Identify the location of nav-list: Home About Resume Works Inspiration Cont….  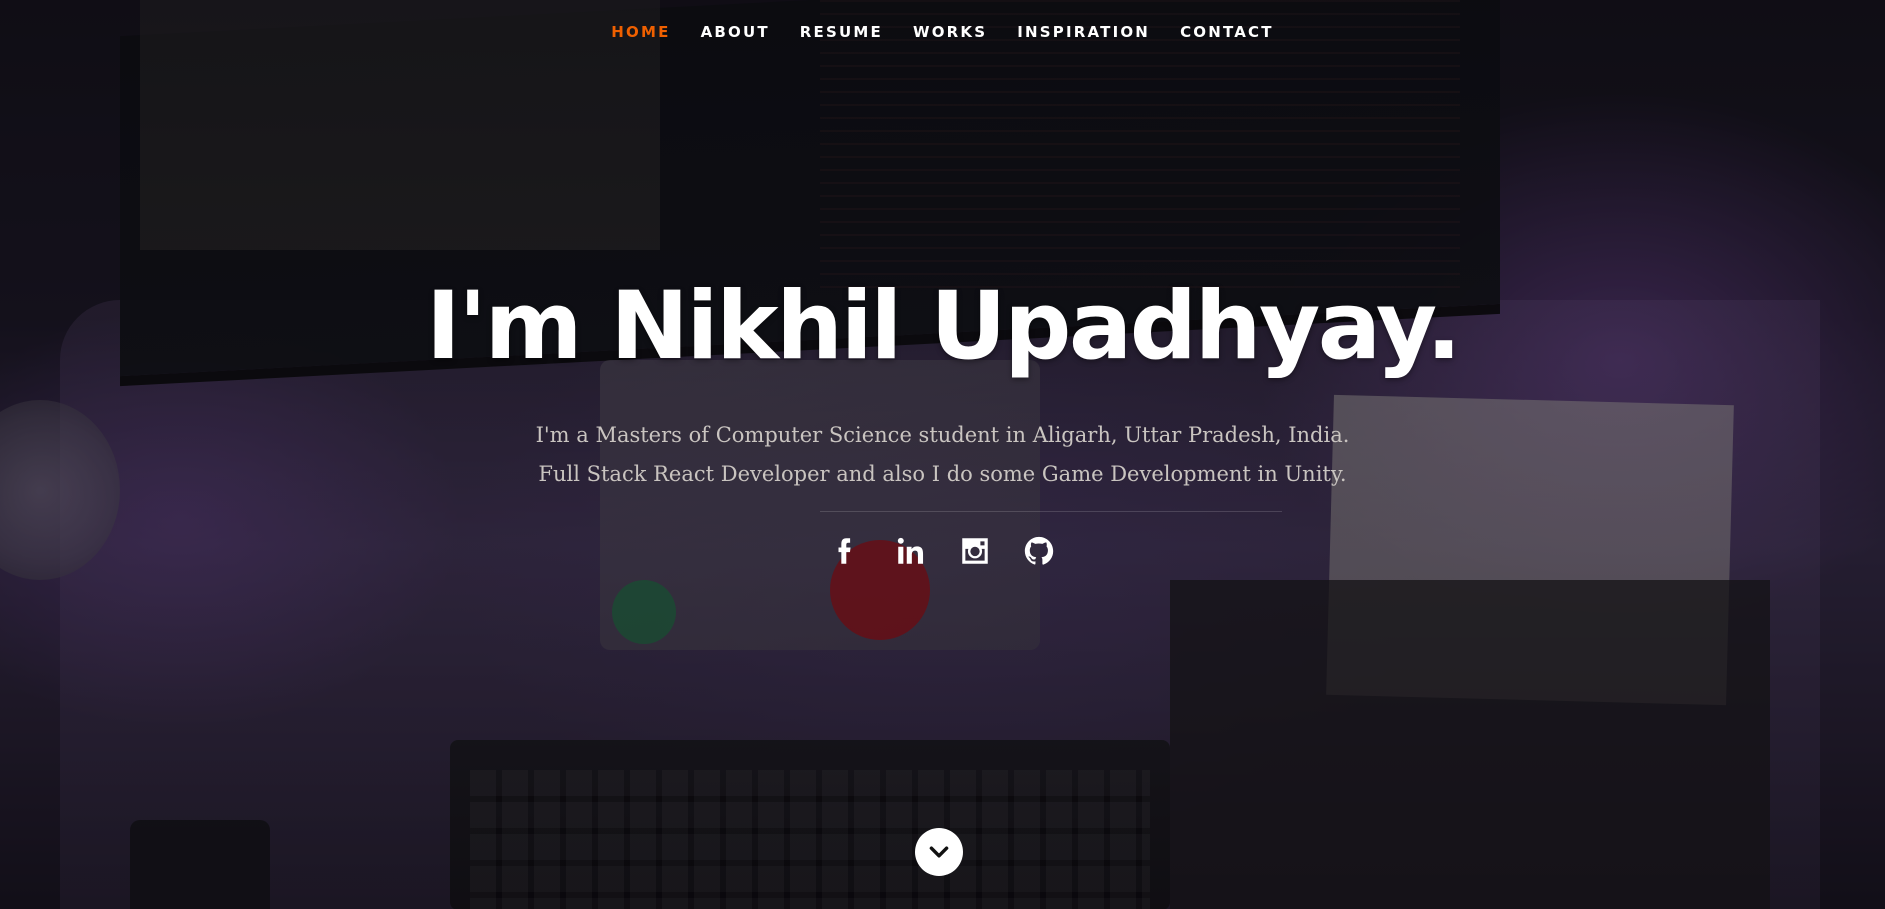
(942, 32).